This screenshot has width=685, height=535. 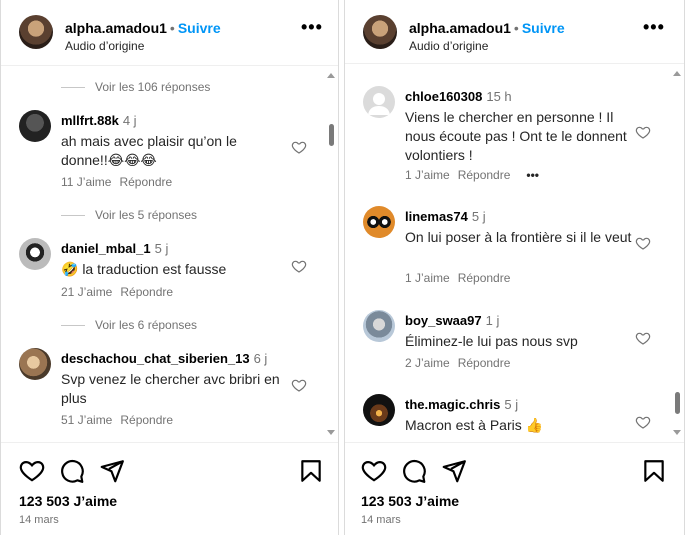 I want to click on comment-meta: 51 J’aime Répondre, so click(x=121, y=420).